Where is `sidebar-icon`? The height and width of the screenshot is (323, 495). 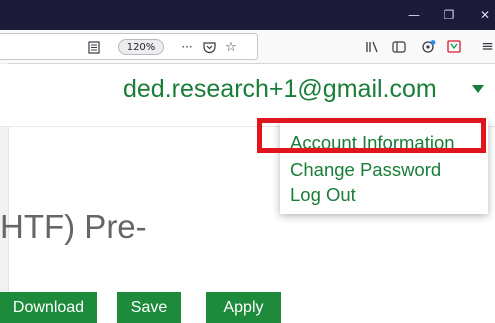 sidebar-icon is located at coordinates (399, 46).